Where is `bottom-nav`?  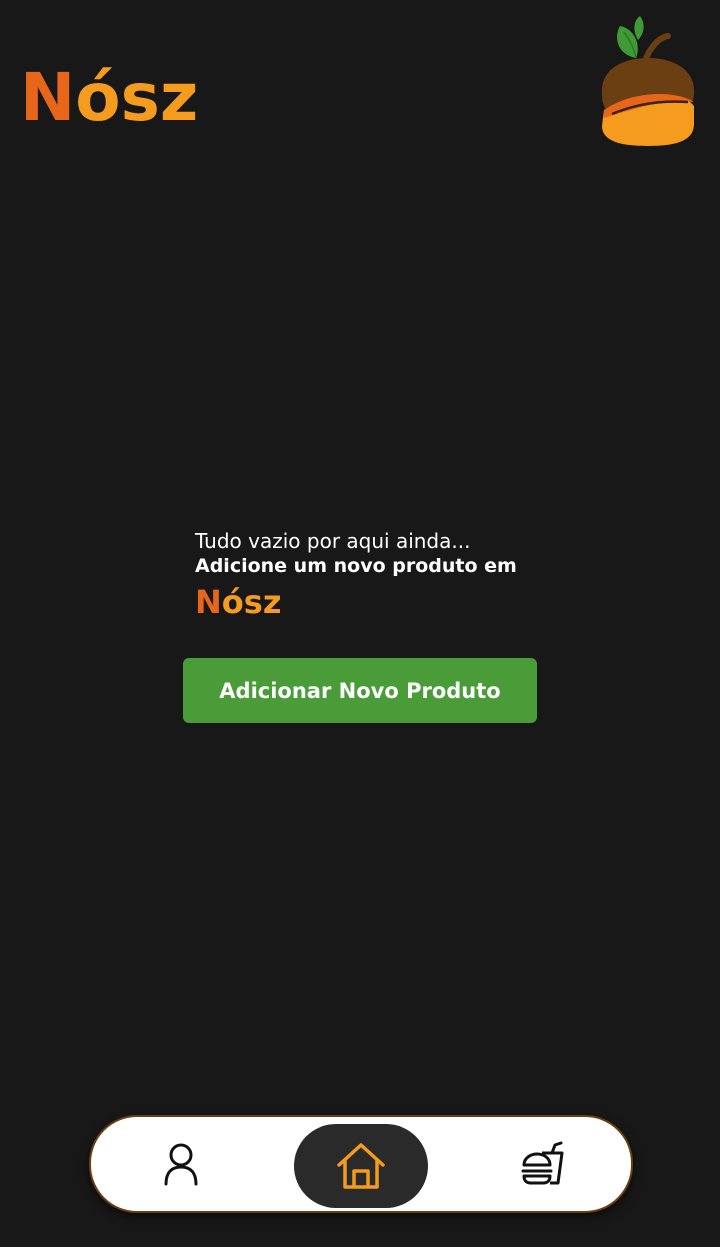 bottom-nav is located at coordinates (361, 1164).